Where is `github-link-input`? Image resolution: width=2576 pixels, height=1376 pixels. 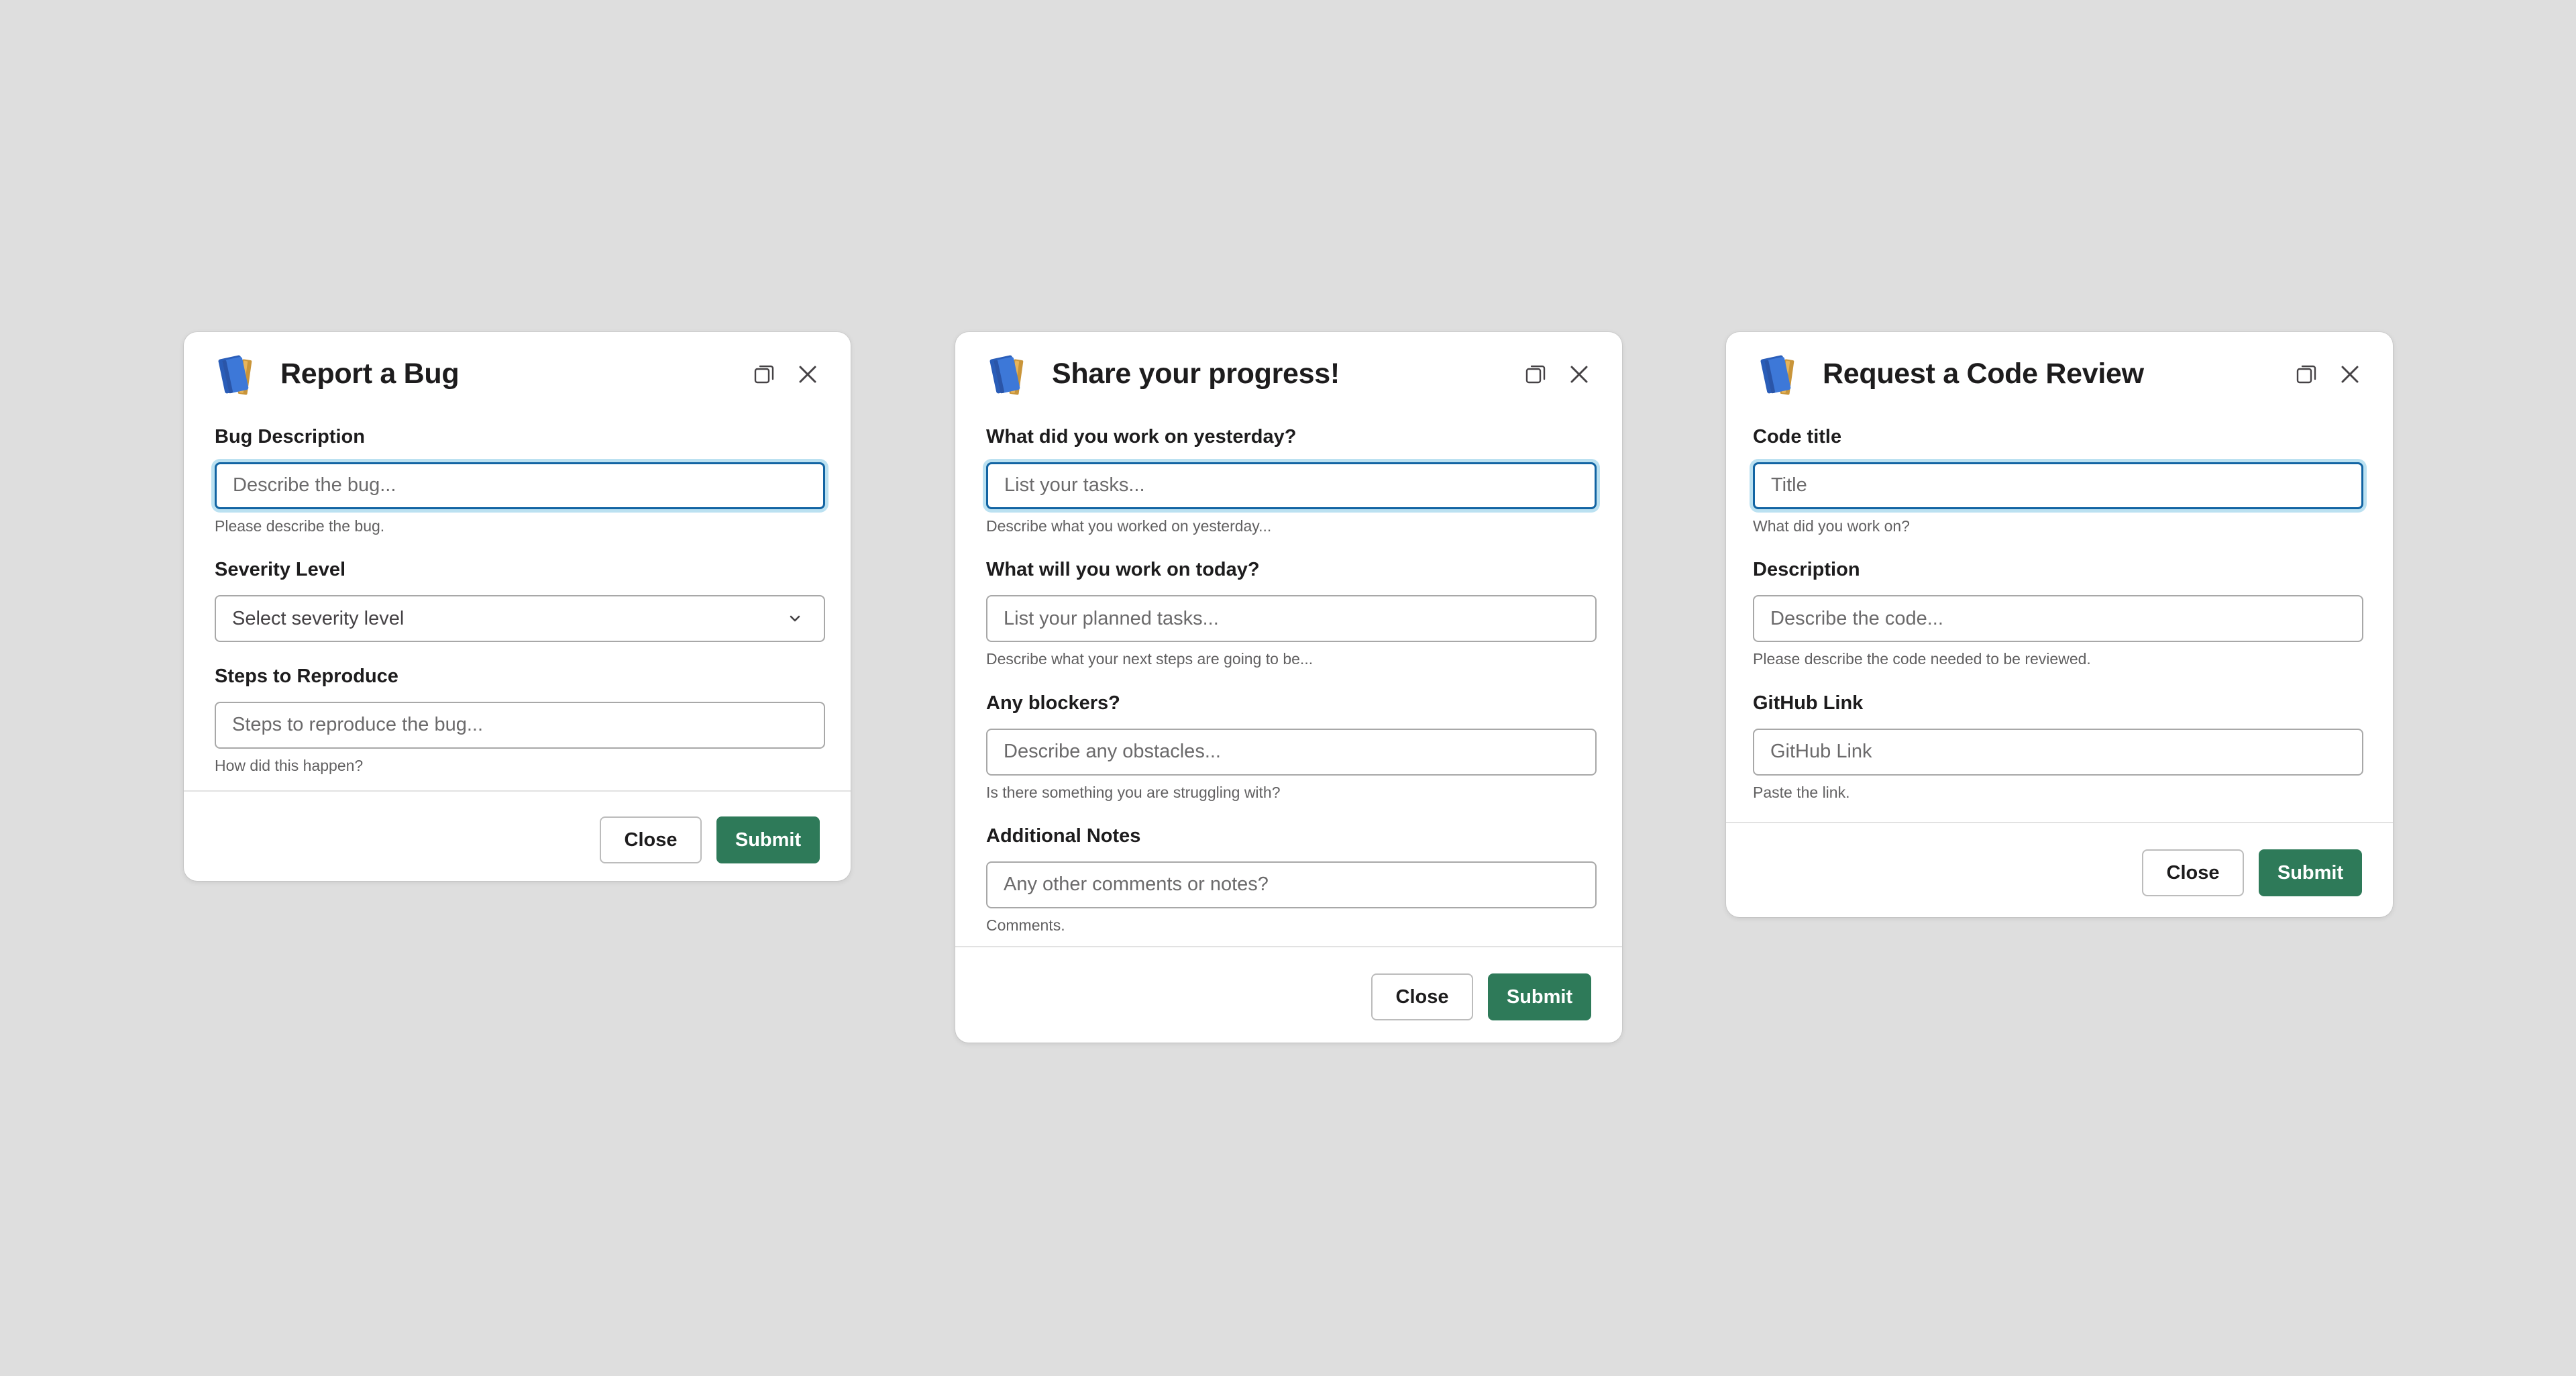
github-link-input is located at coordinates (2058, 752).